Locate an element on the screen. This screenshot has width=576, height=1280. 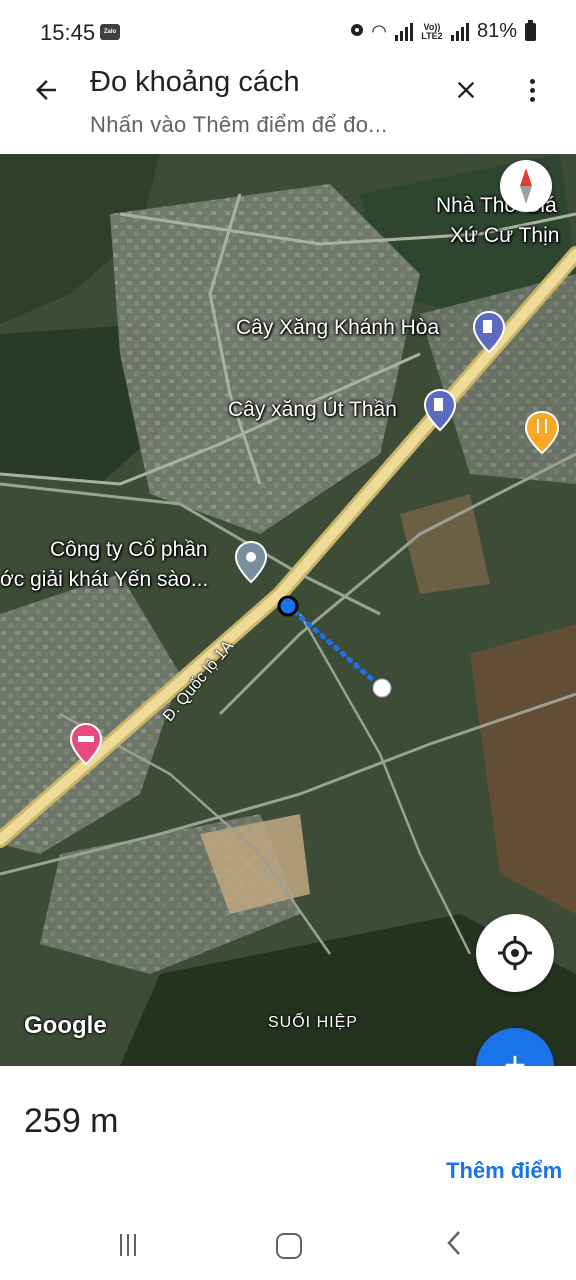
wifi-icon: ◠ is located at coordinates (379, 31).